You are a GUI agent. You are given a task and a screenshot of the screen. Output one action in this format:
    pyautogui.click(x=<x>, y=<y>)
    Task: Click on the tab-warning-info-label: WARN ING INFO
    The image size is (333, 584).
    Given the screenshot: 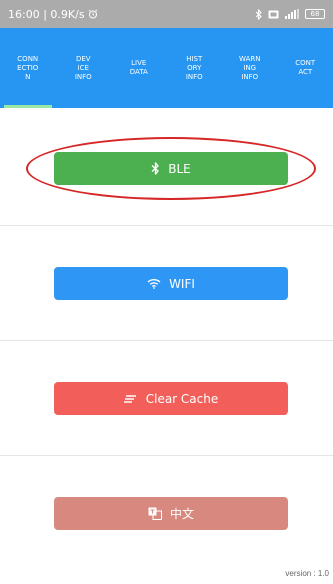 What is the action you would take?
    pyautogui.click(x=250, y=67)
    